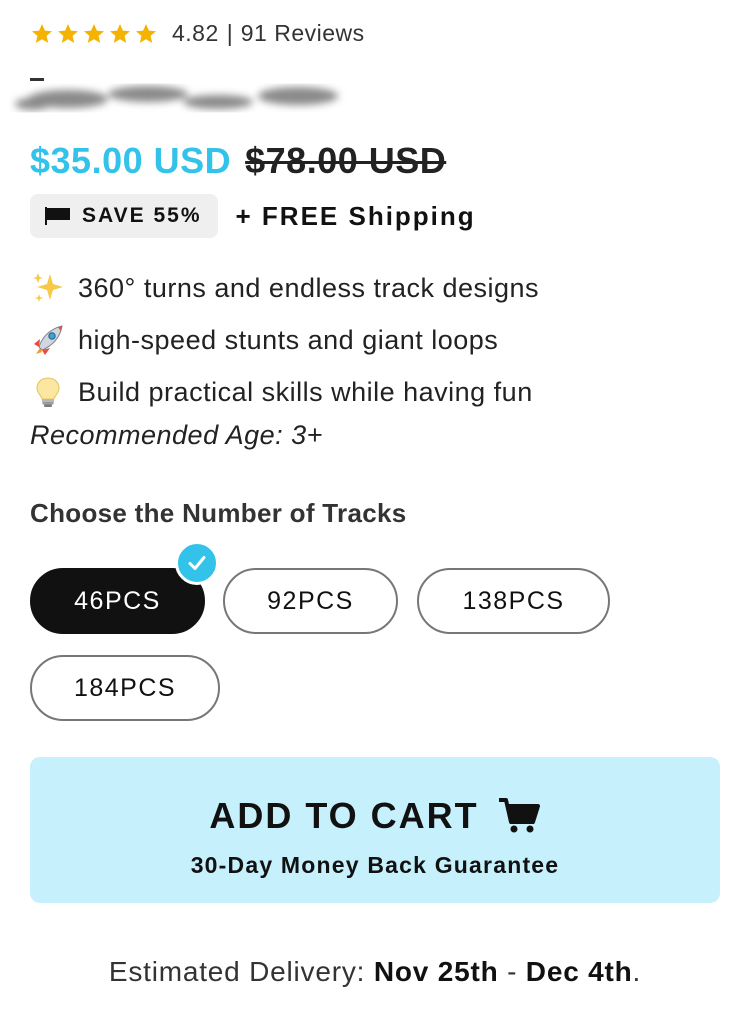  I want to click on flag-icon, so click(57, 216).